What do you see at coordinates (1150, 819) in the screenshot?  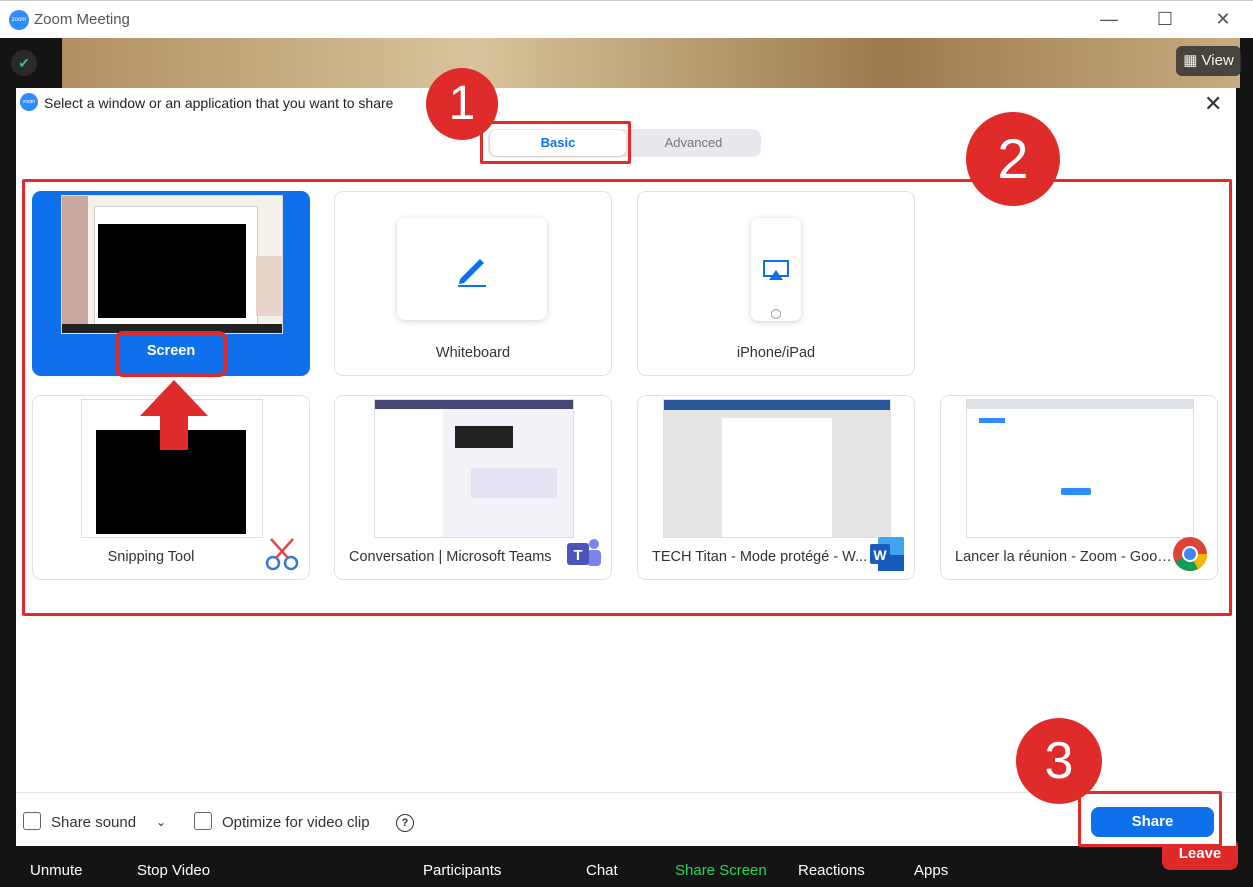 I see `annotation-box-share-button` at bounding box center [1150, 819].